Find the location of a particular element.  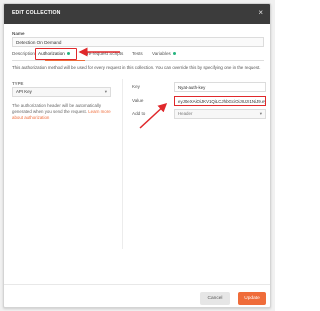

panel-divider is located at coordinates (122, 164).